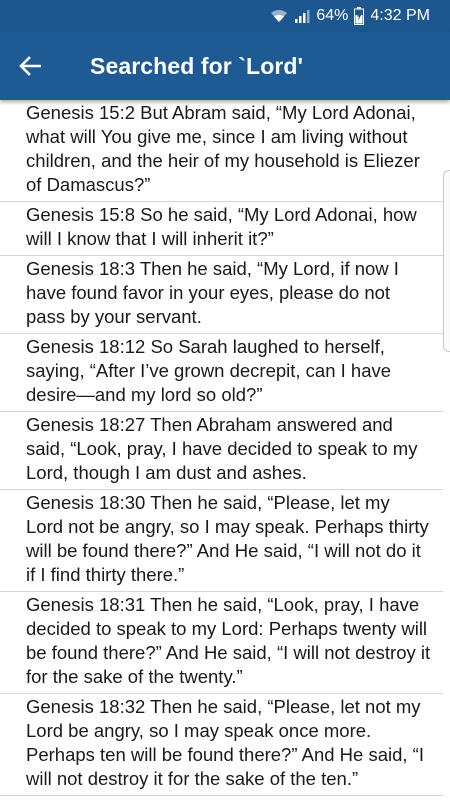 Image resolution: width=450 pixels, height=800 pixels. What do you see at coordinates (279, 16) in the screenshot?
I see `wifi-icon` at bounding box center [279, 16].